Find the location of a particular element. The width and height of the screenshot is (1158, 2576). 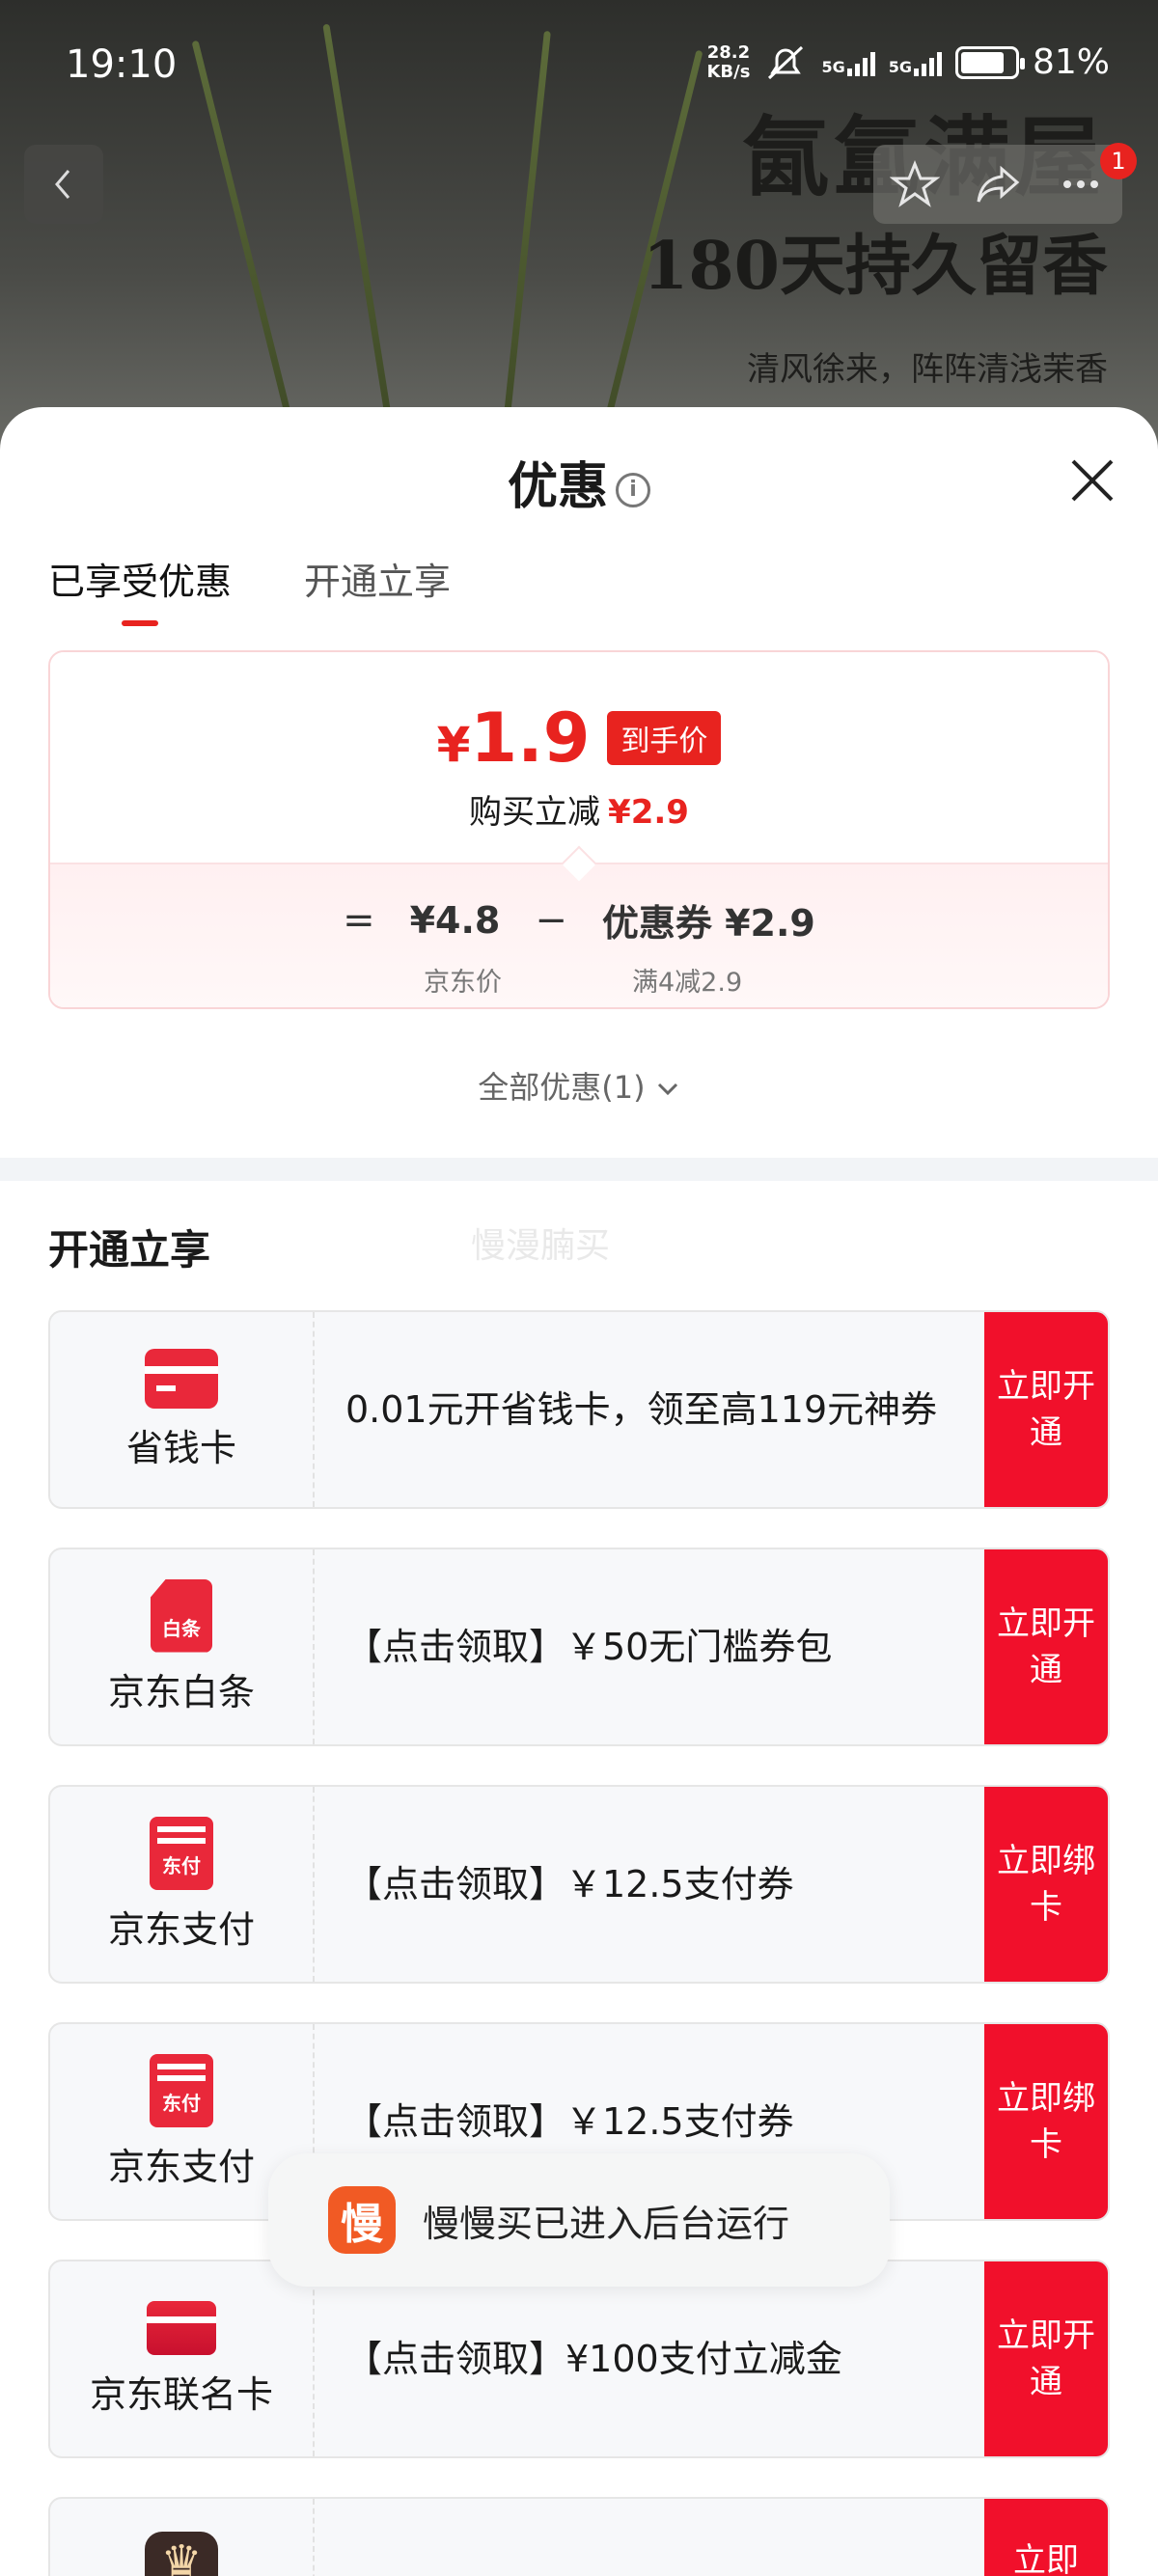

offer-desc: 0.01元开省钱卡，领至高119元神券 is located at coordinates (641, 1410).